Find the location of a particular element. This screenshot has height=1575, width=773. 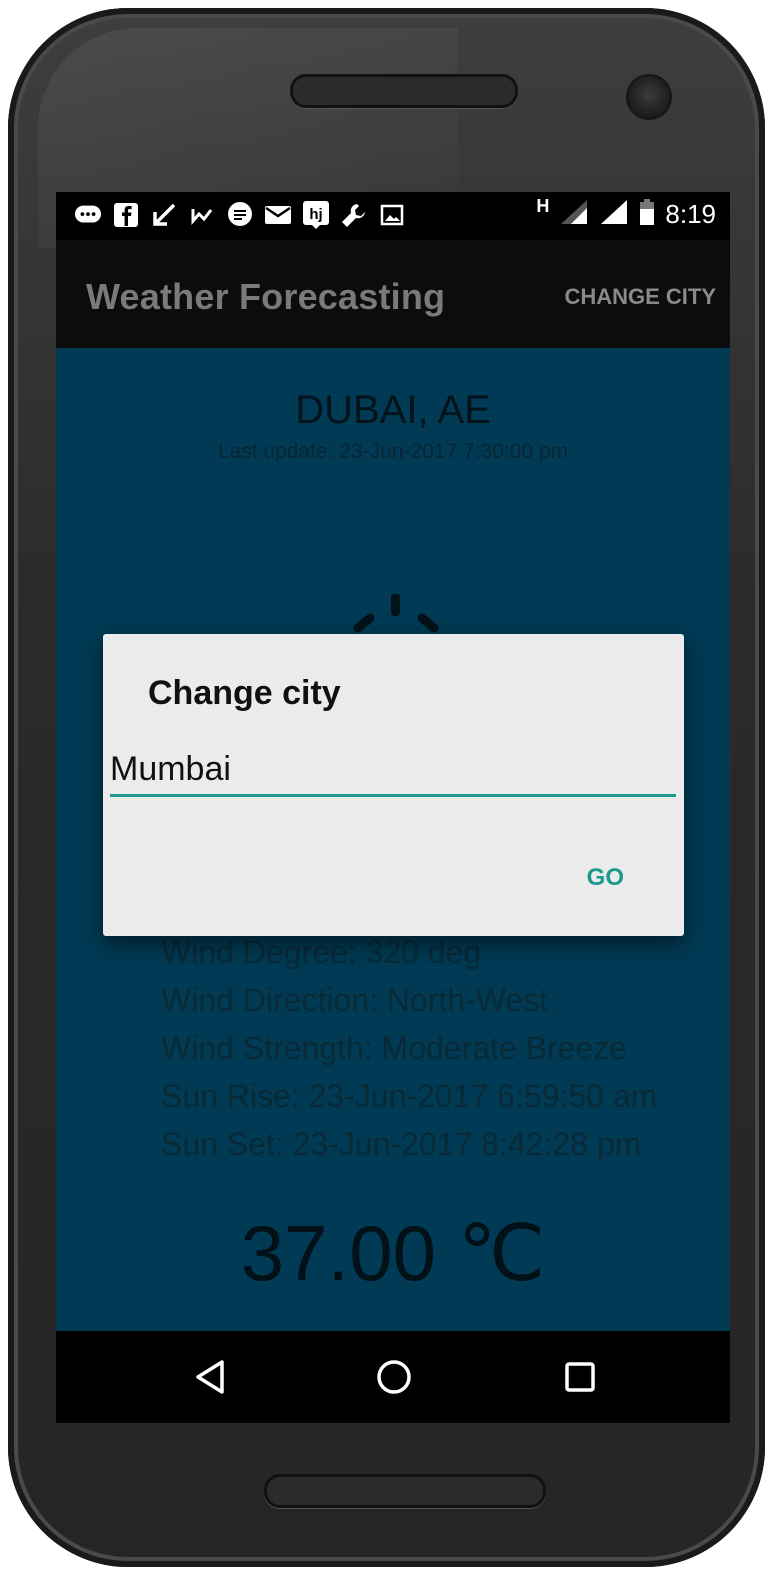

change-city-menu-item: CHANGE CITY is located at coordinates (640, 297).